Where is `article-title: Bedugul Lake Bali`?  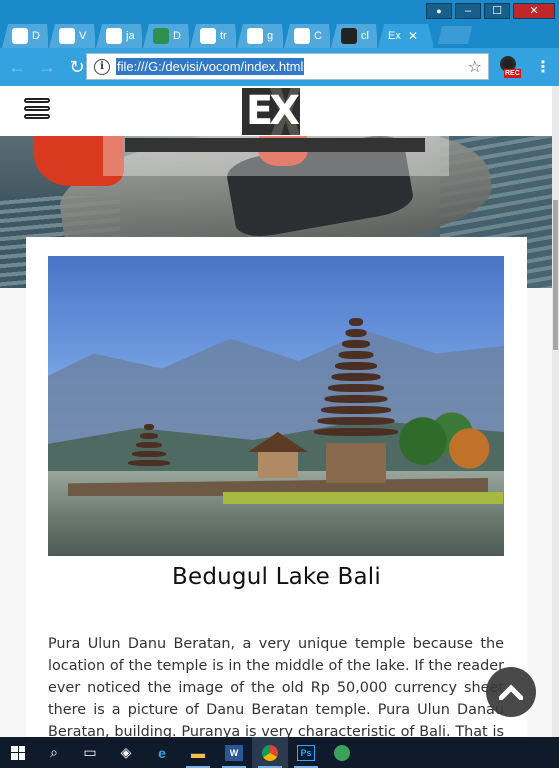 article-title: Bedugul Lake Bali is located at coordinates (276, 577).